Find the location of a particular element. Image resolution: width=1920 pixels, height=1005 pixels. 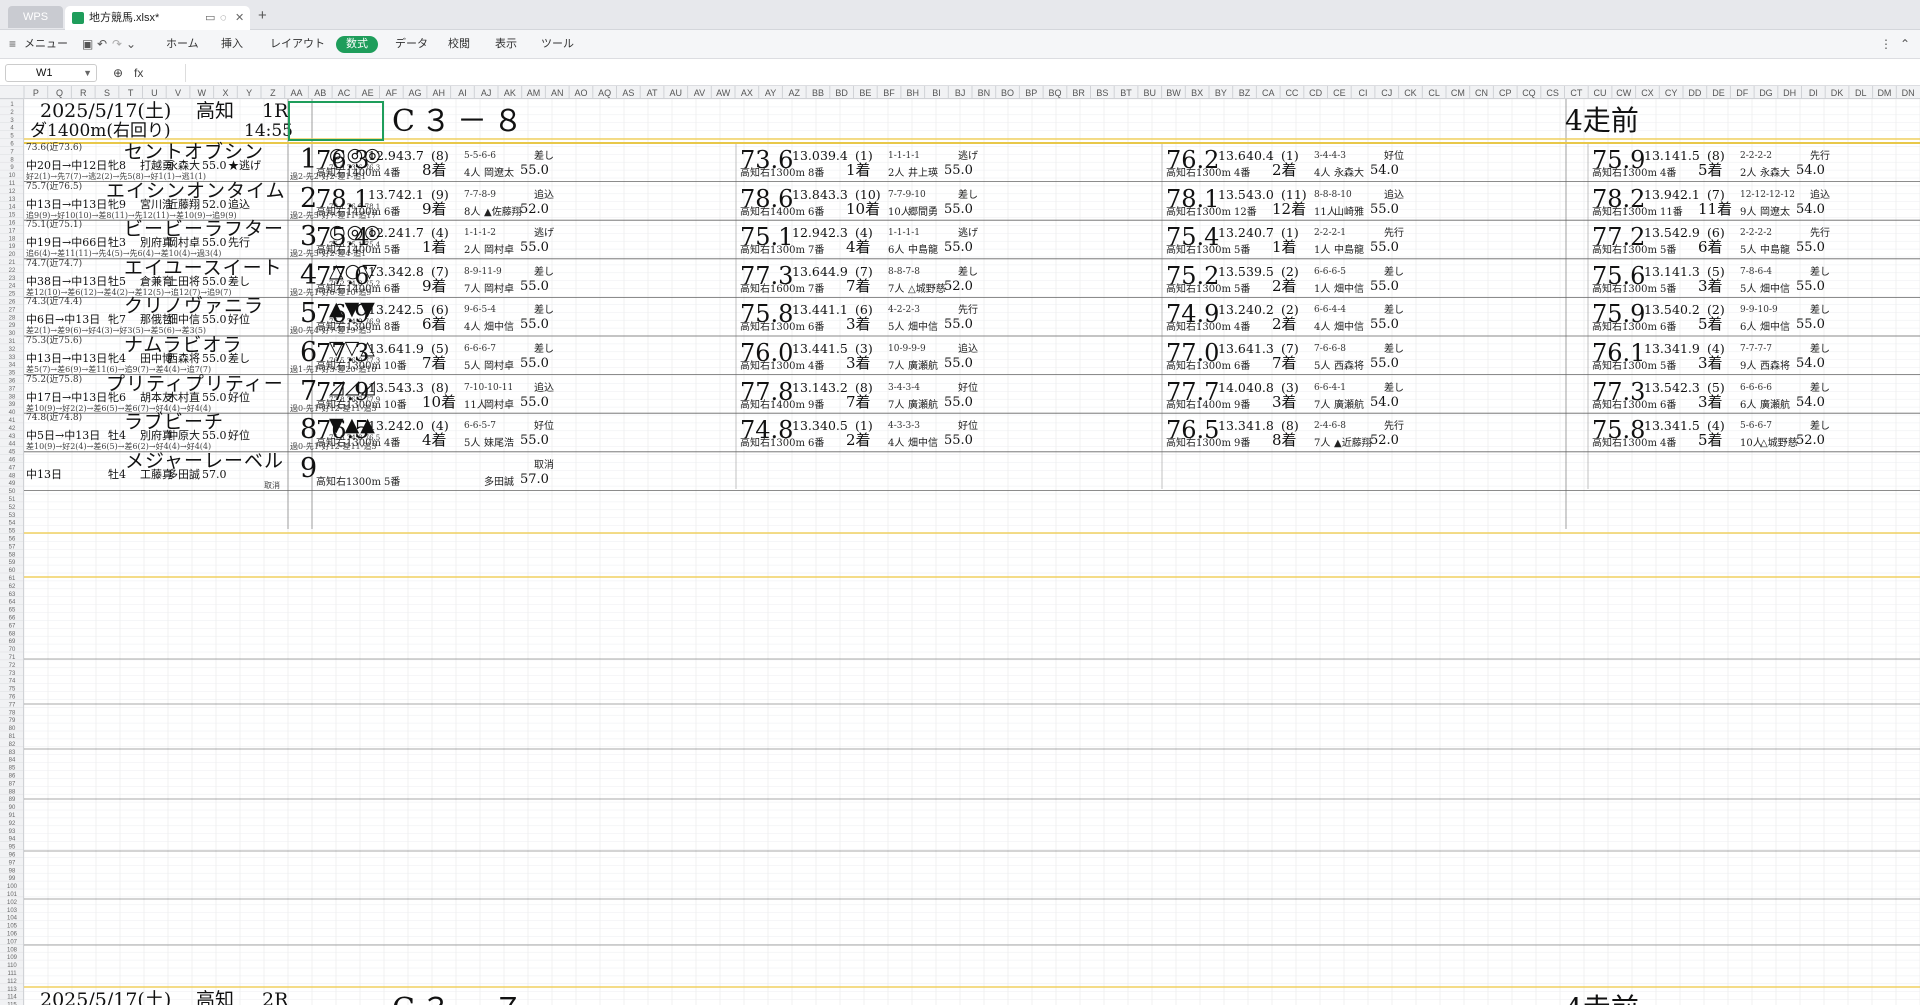

column-label: AZ is located at coordinates (794, 93).